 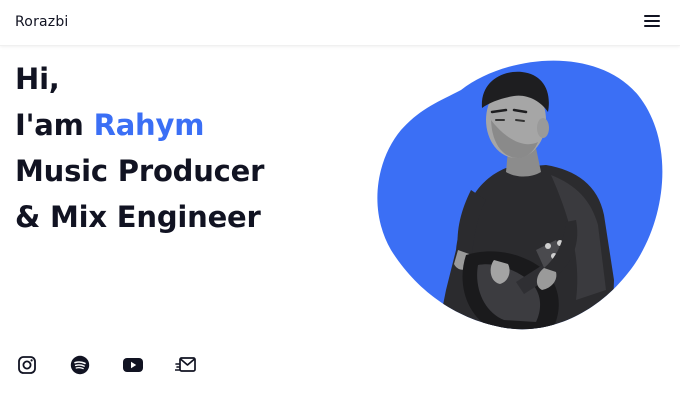 I want to click on hero-intro-prefix: I'am, so click(x=54, y=125).